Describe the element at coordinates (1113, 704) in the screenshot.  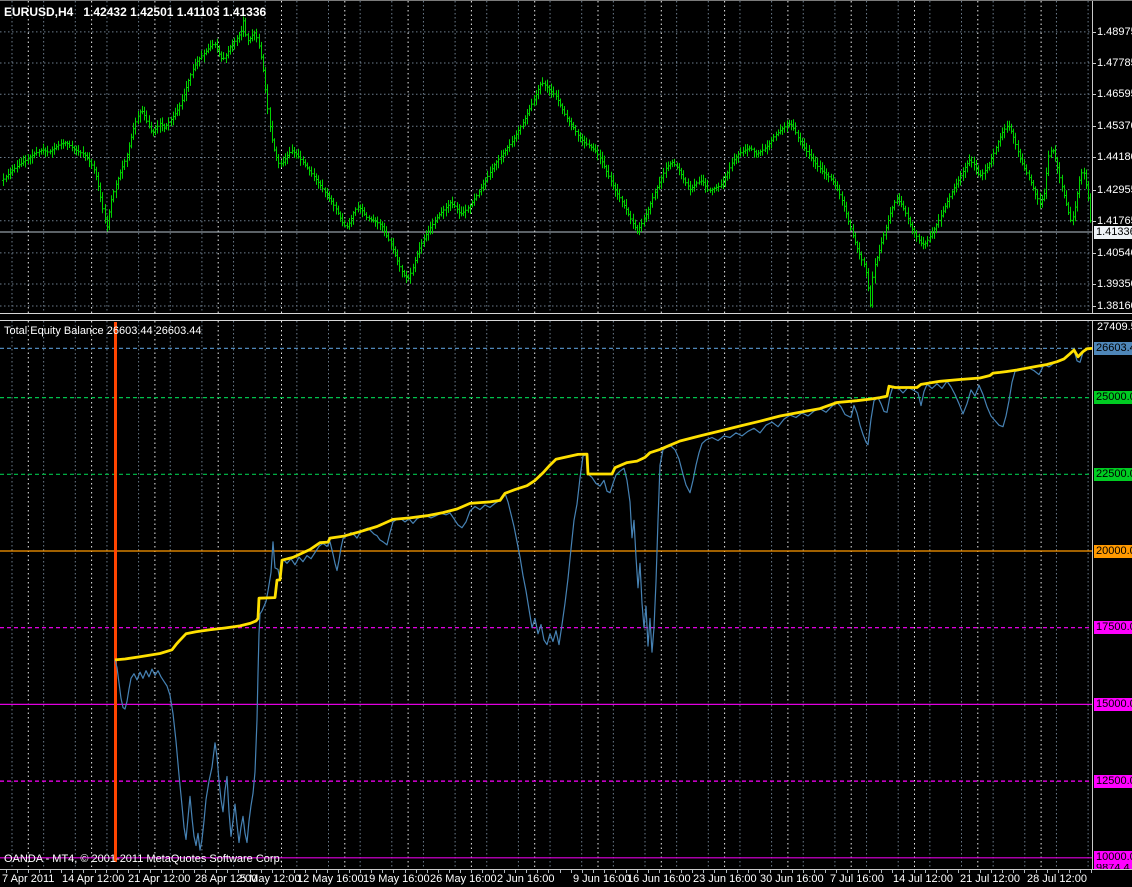
I see `equity-axis-tick-label: 15000.0` at that location.